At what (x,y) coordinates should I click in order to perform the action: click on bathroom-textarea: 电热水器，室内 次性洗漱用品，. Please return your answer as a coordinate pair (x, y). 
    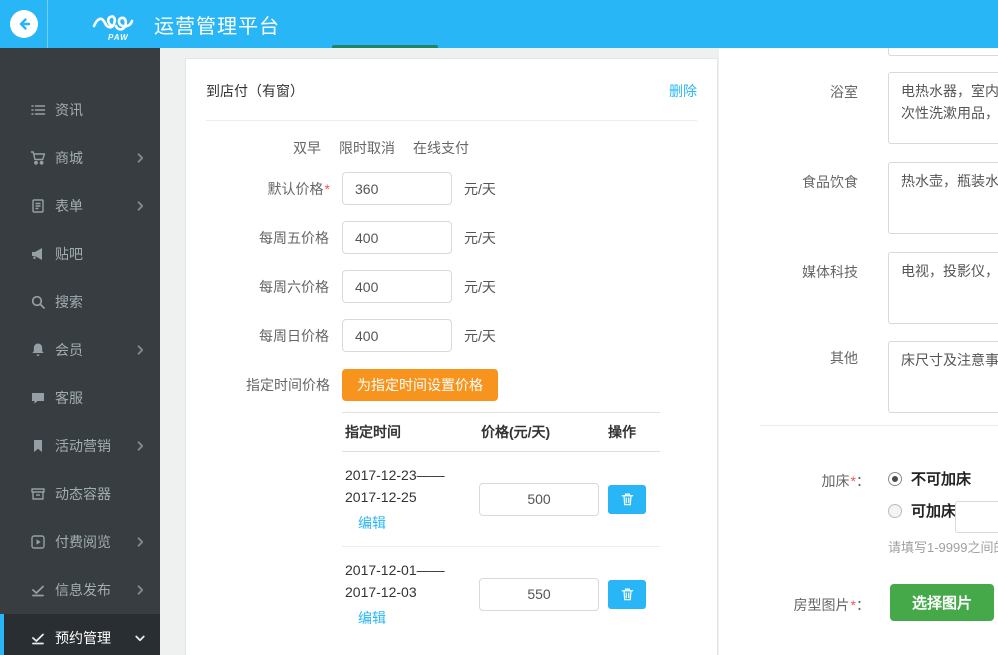
    Looking at the image, I should click on (943, 108).